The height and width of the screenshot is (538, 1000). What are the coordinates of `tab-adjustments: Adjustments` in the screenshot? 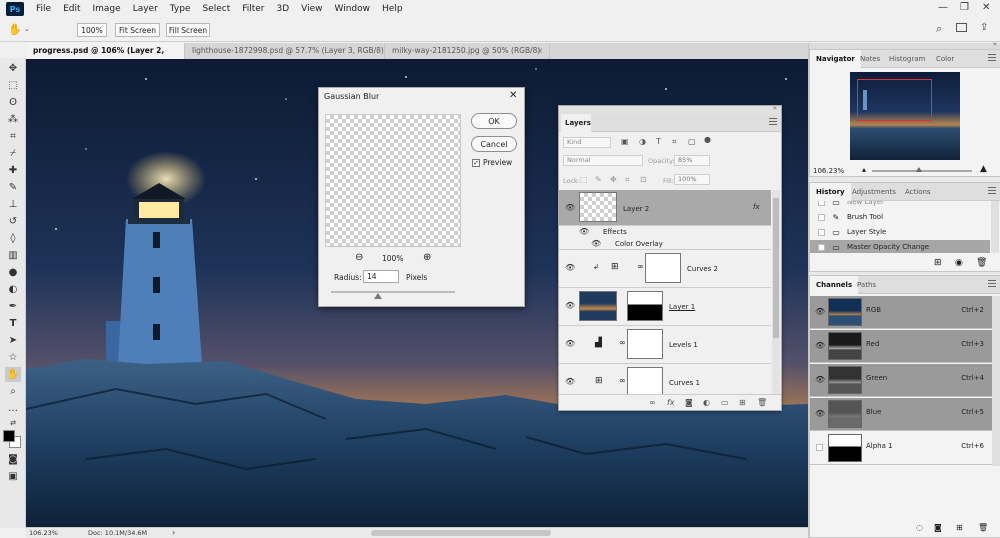 It's located at (874, 192).